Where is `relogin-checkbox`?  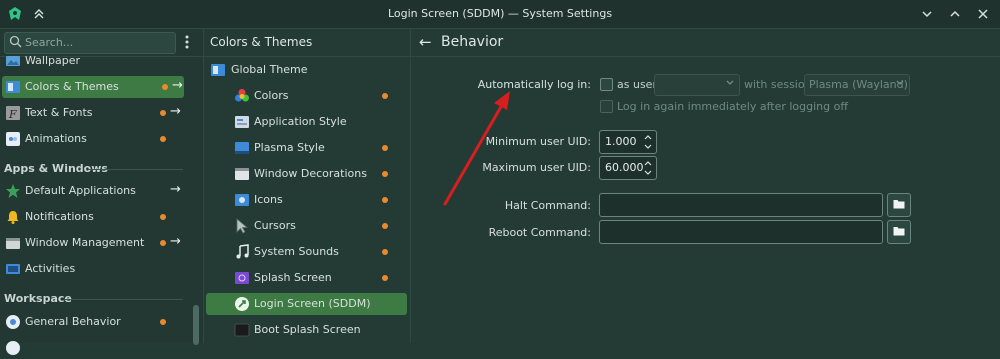
relogin-checkbox is located at coordinates (606, 106).